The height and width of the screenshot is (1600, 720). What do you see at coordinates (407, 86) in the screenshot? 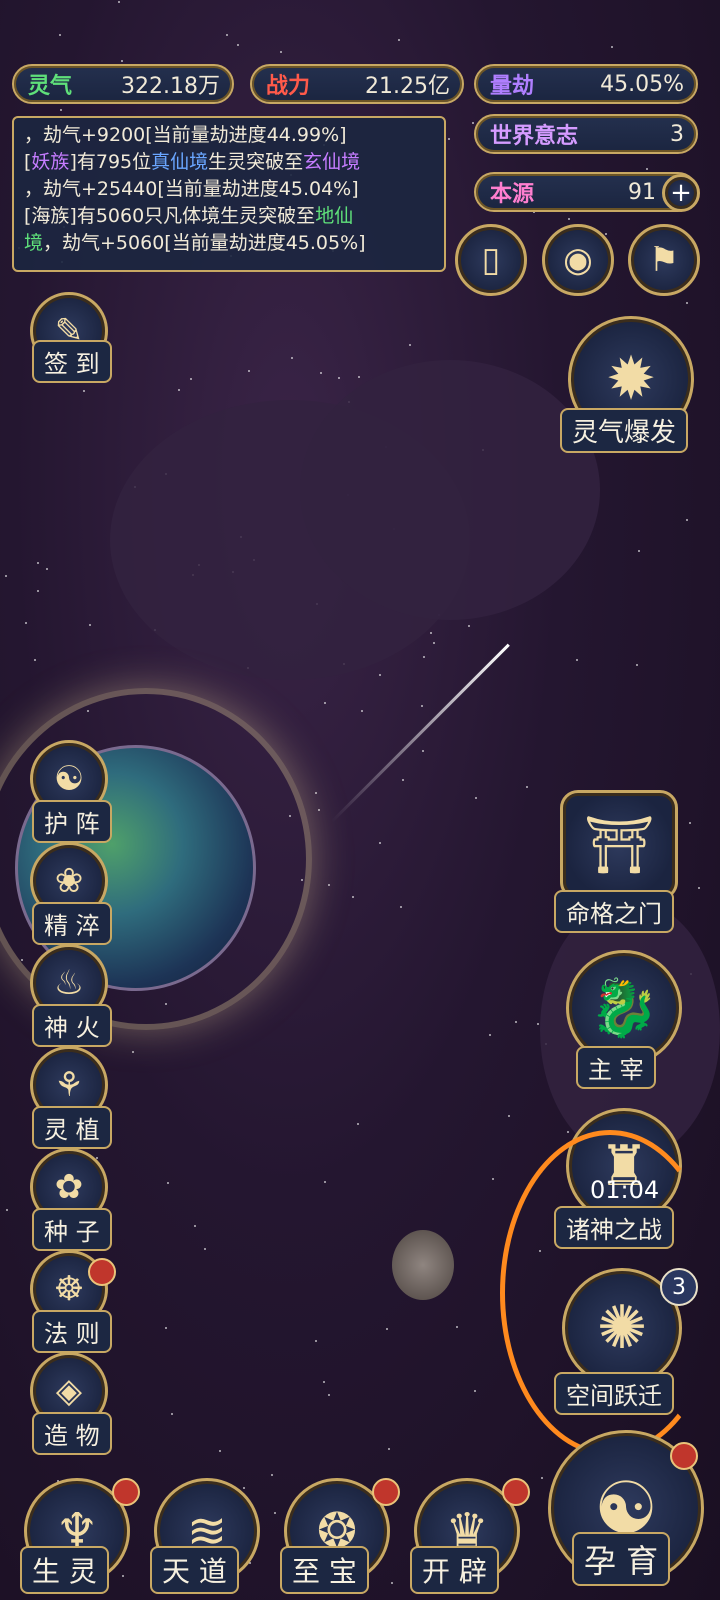
I see `zhanli-value: 21.25亿` at bounding box center [407, 86].